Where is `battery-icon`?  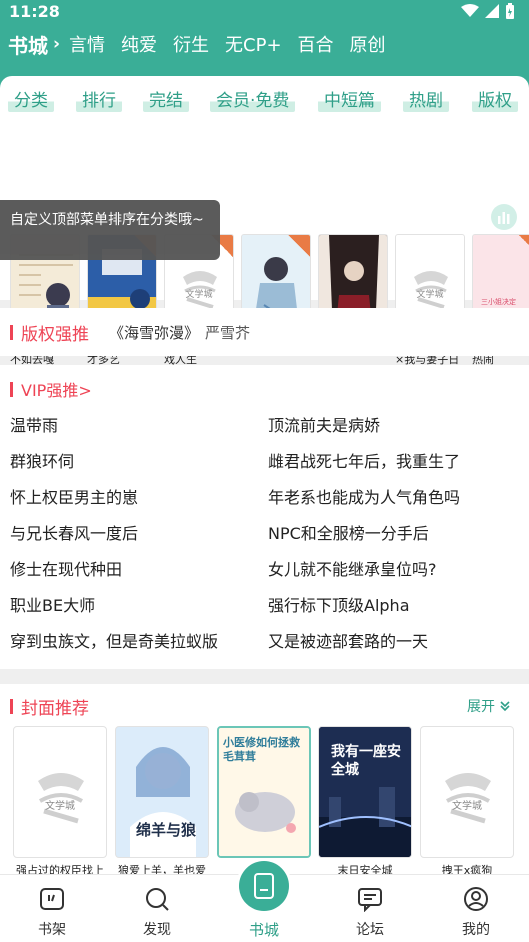 battery-icon is located at coordinates (510, 11).